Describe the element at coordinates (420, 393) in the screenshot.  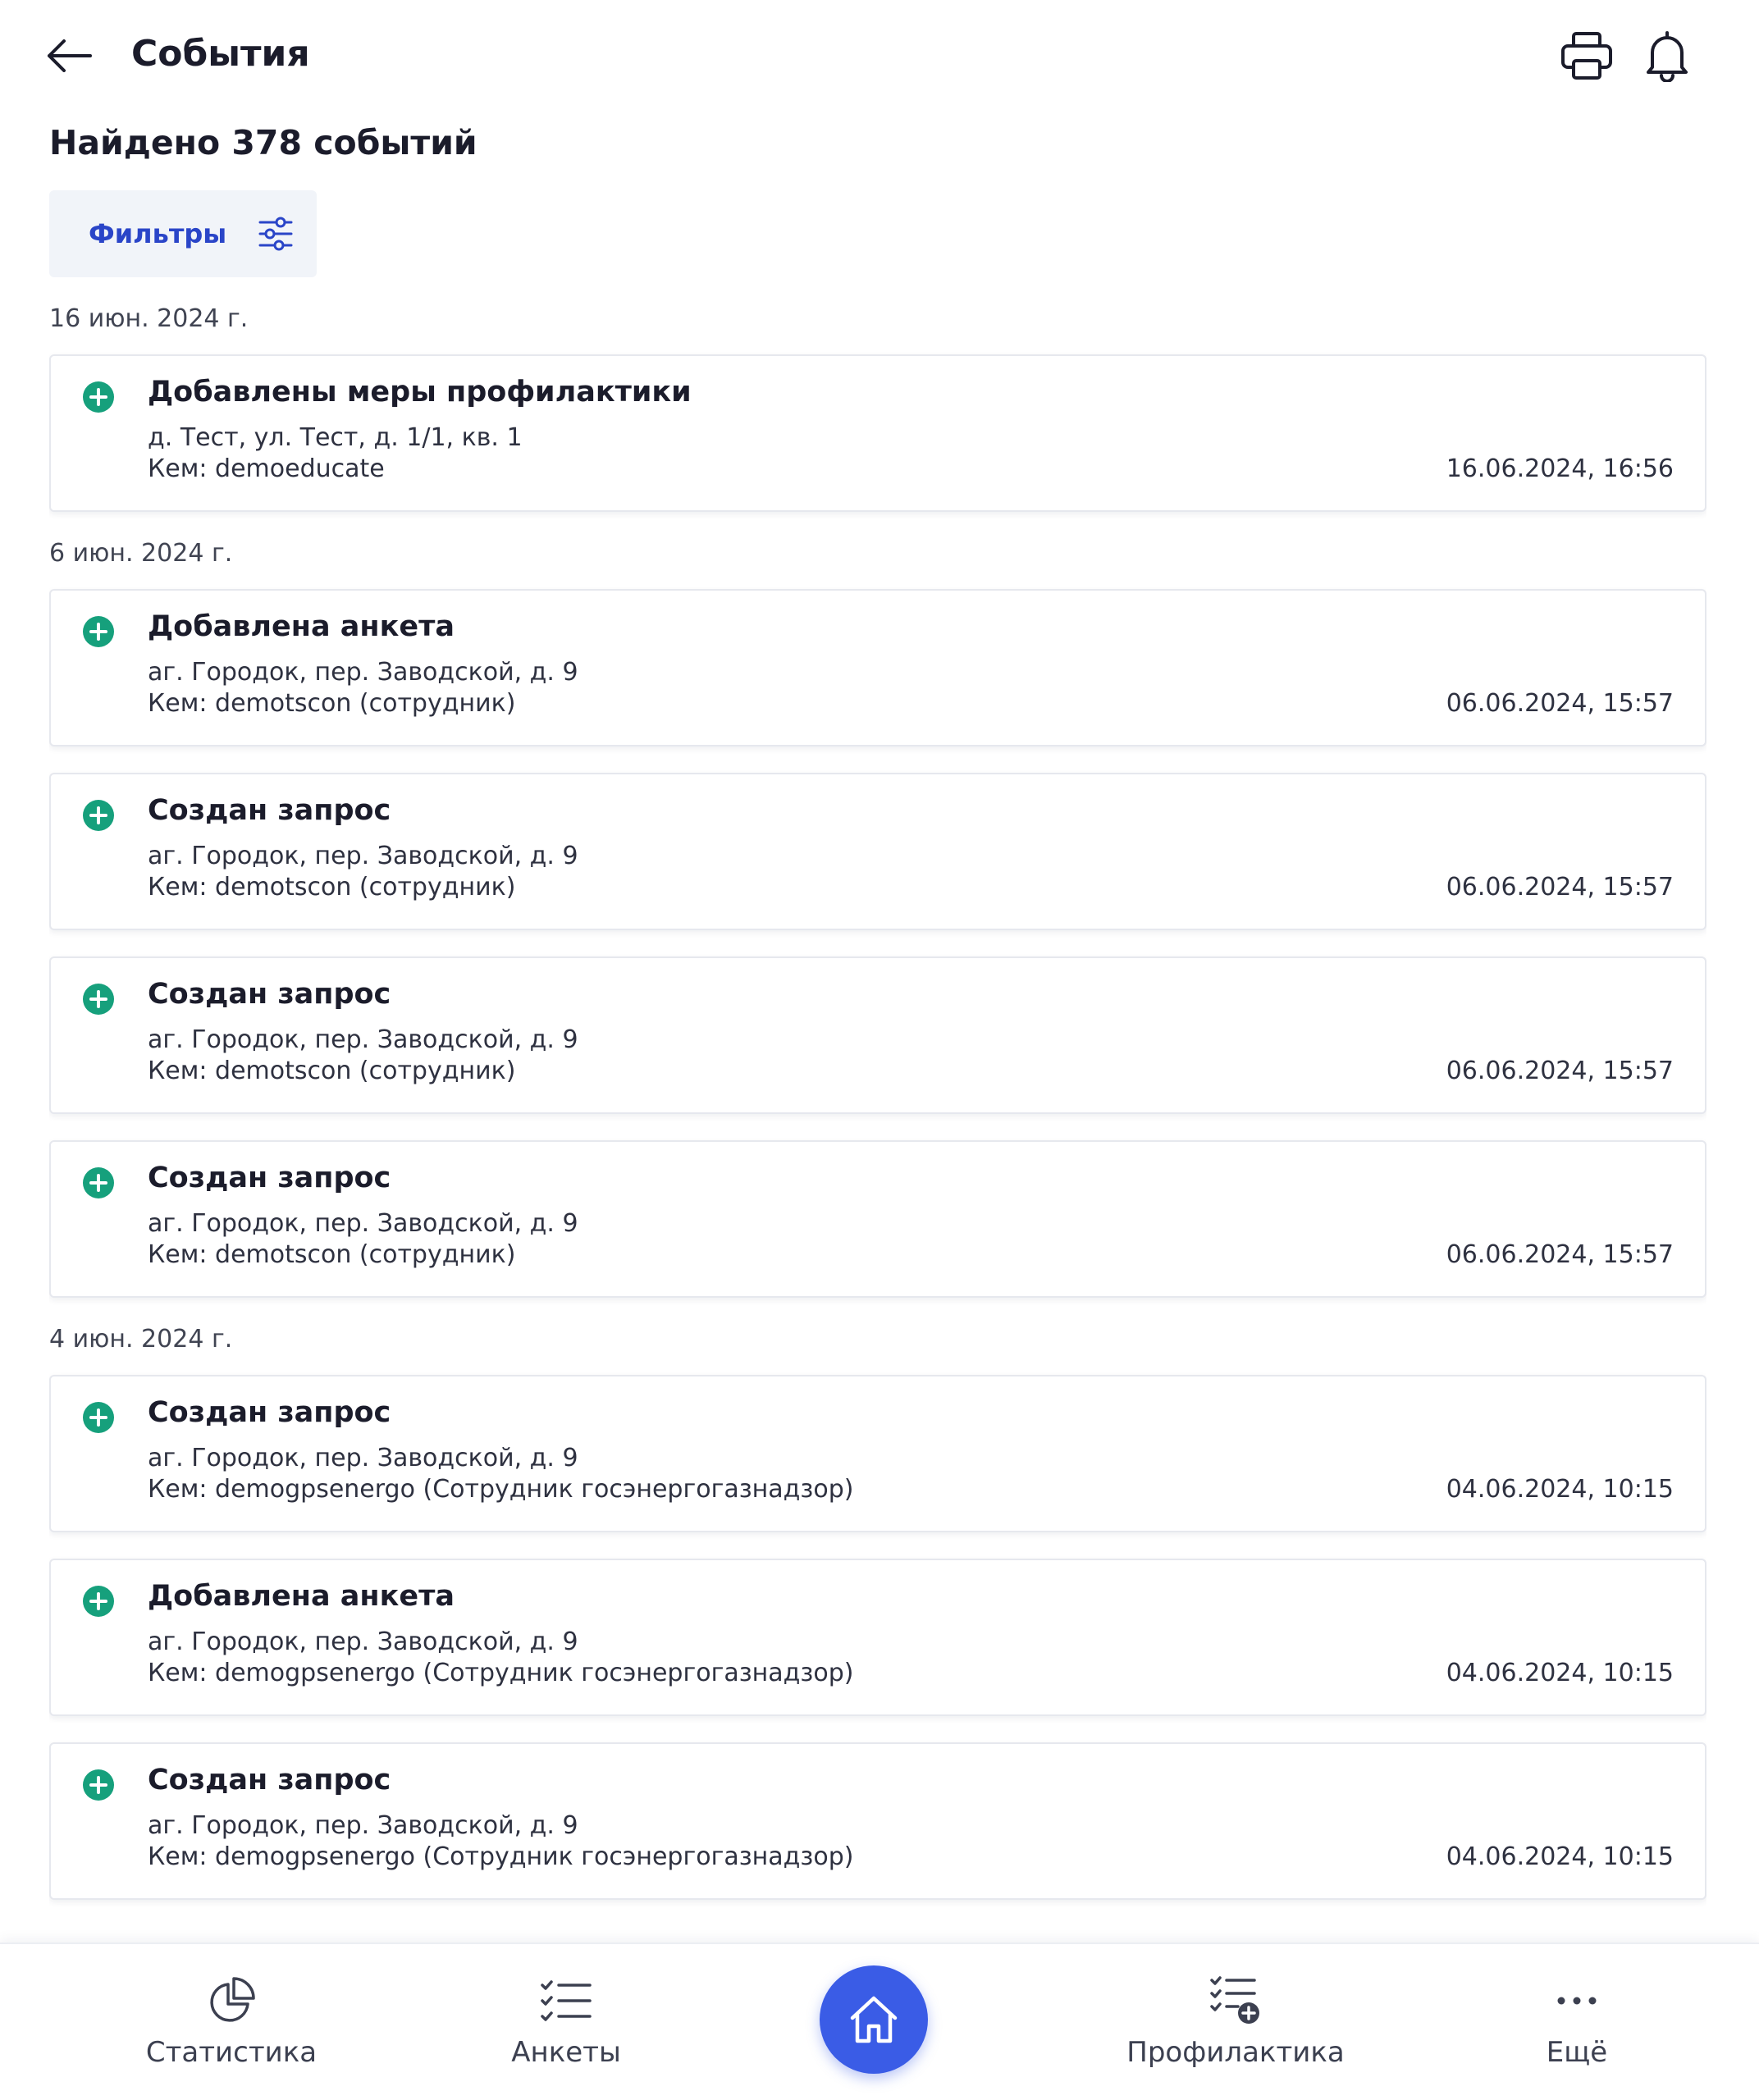
I see `event-title: Добавлены меры профилактики` at that location.